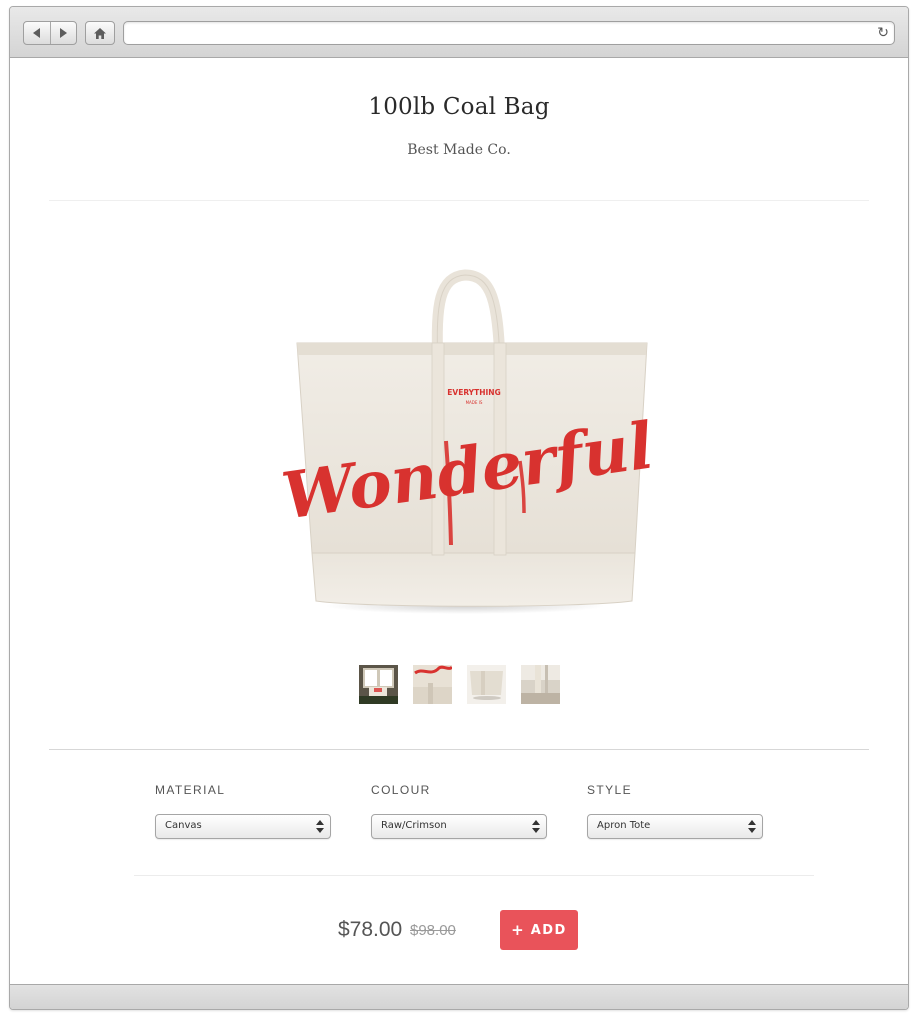 This screenshot has width=920, height=1024. I want to click on material-select: Canvas, so click(243, 826).